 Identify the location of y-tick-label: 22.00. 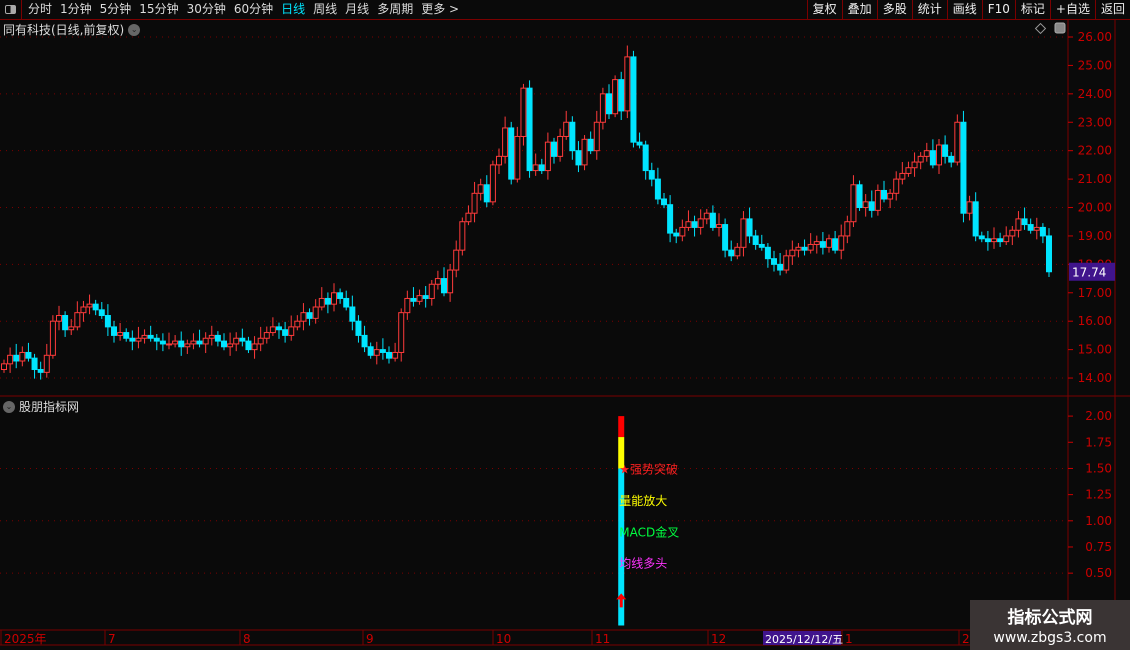
(1095, 151).